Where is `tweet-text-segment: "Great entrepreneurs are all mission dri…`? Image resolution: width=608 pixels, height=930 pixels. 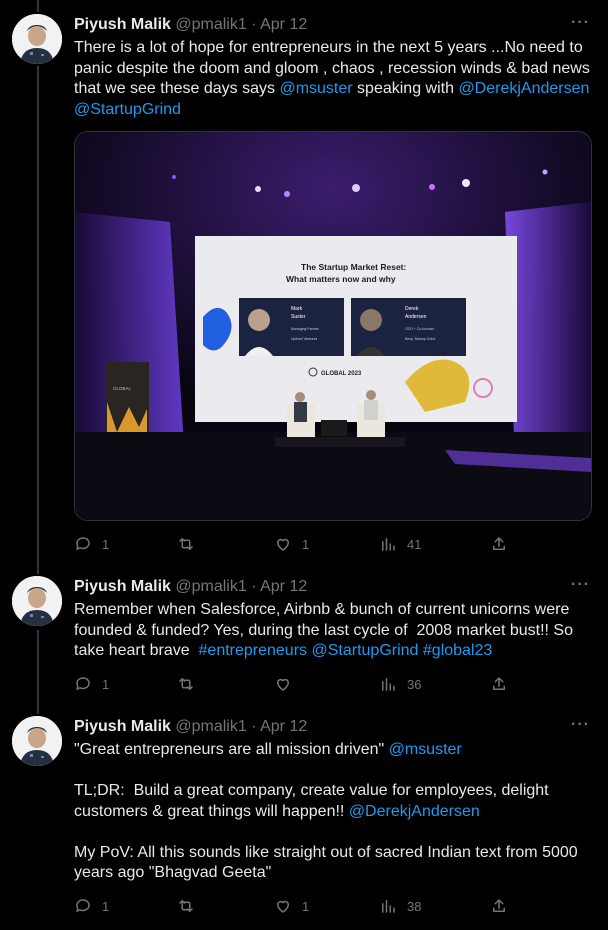
tweet-text-segment: "Great entrepreneurs are all mission dri… is located at coordinates (231, 749).